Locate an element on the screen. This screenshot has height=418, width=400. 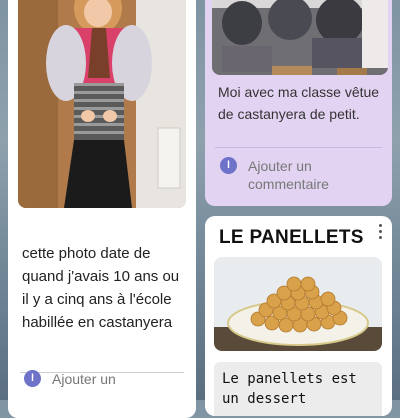
add-comment-label: Ajouter un is located at coordinates (84, 379).